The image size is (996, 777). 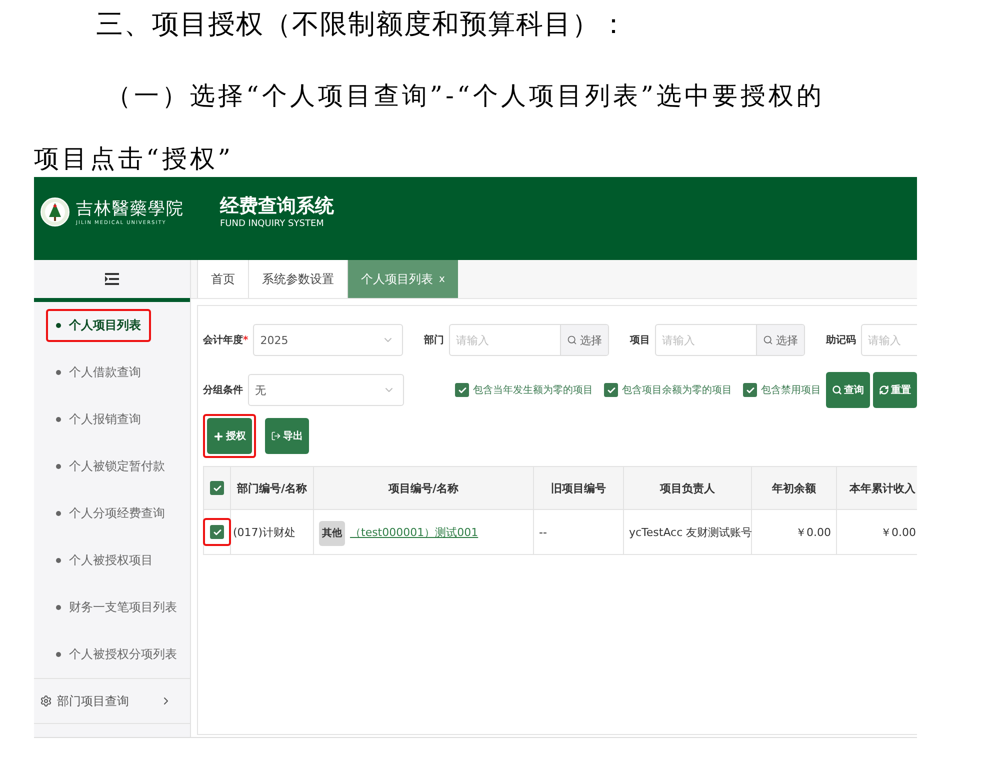 I want to click on export-icon, so click(x=276, y=436).